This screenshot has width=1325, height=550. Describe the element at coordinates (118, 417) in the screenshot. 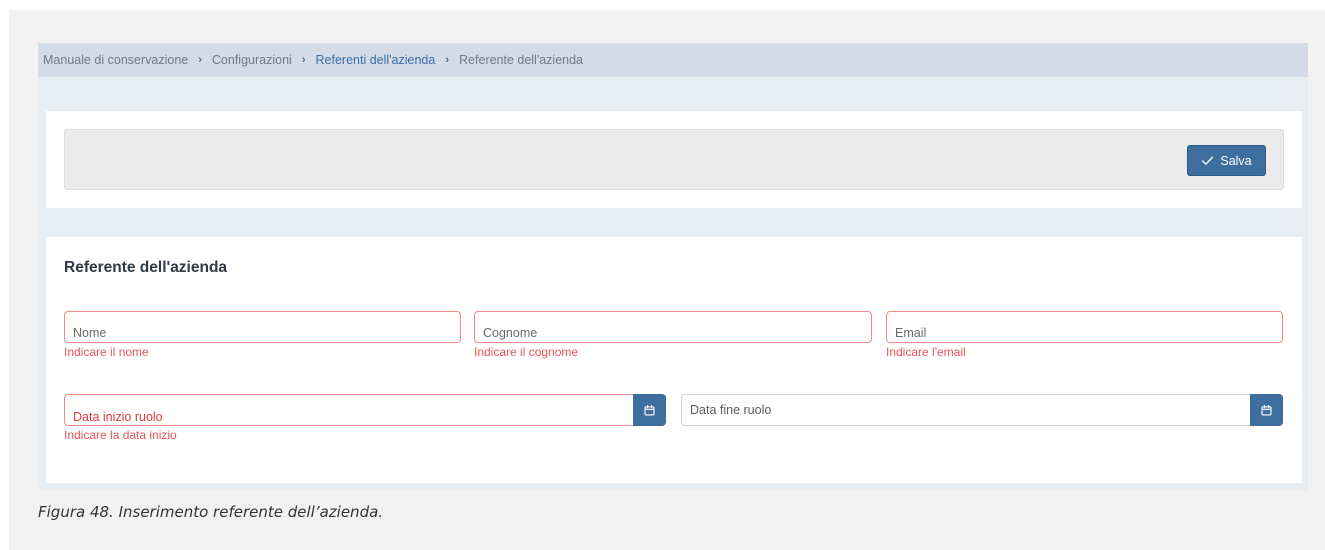

I see `data-inizio-field-label: Data inizio ruolo` at that location.